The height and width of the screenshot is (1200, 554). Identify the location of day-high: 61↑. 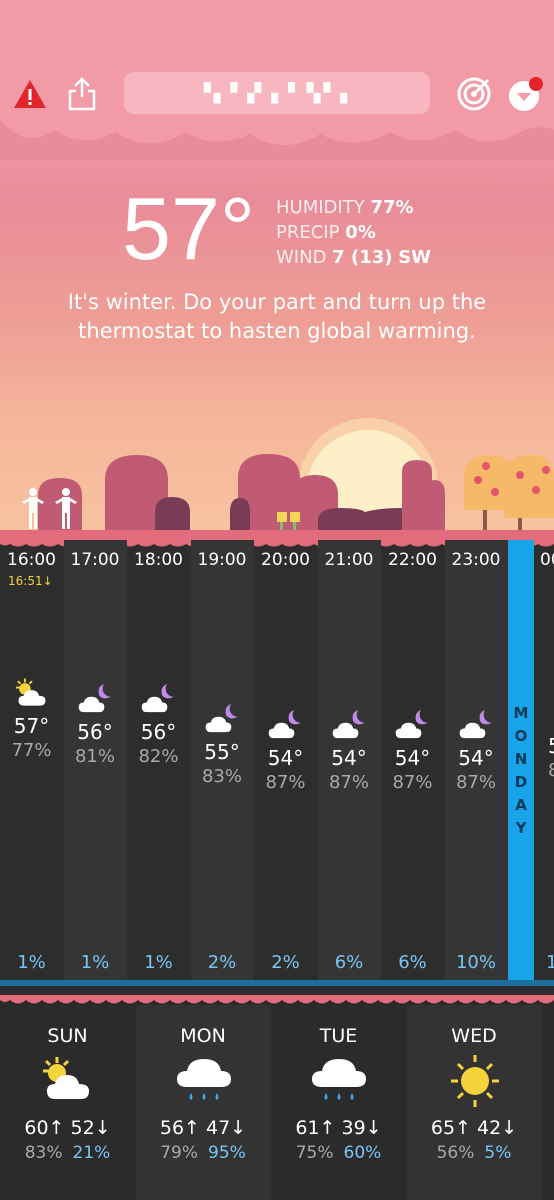
(315, 1128).